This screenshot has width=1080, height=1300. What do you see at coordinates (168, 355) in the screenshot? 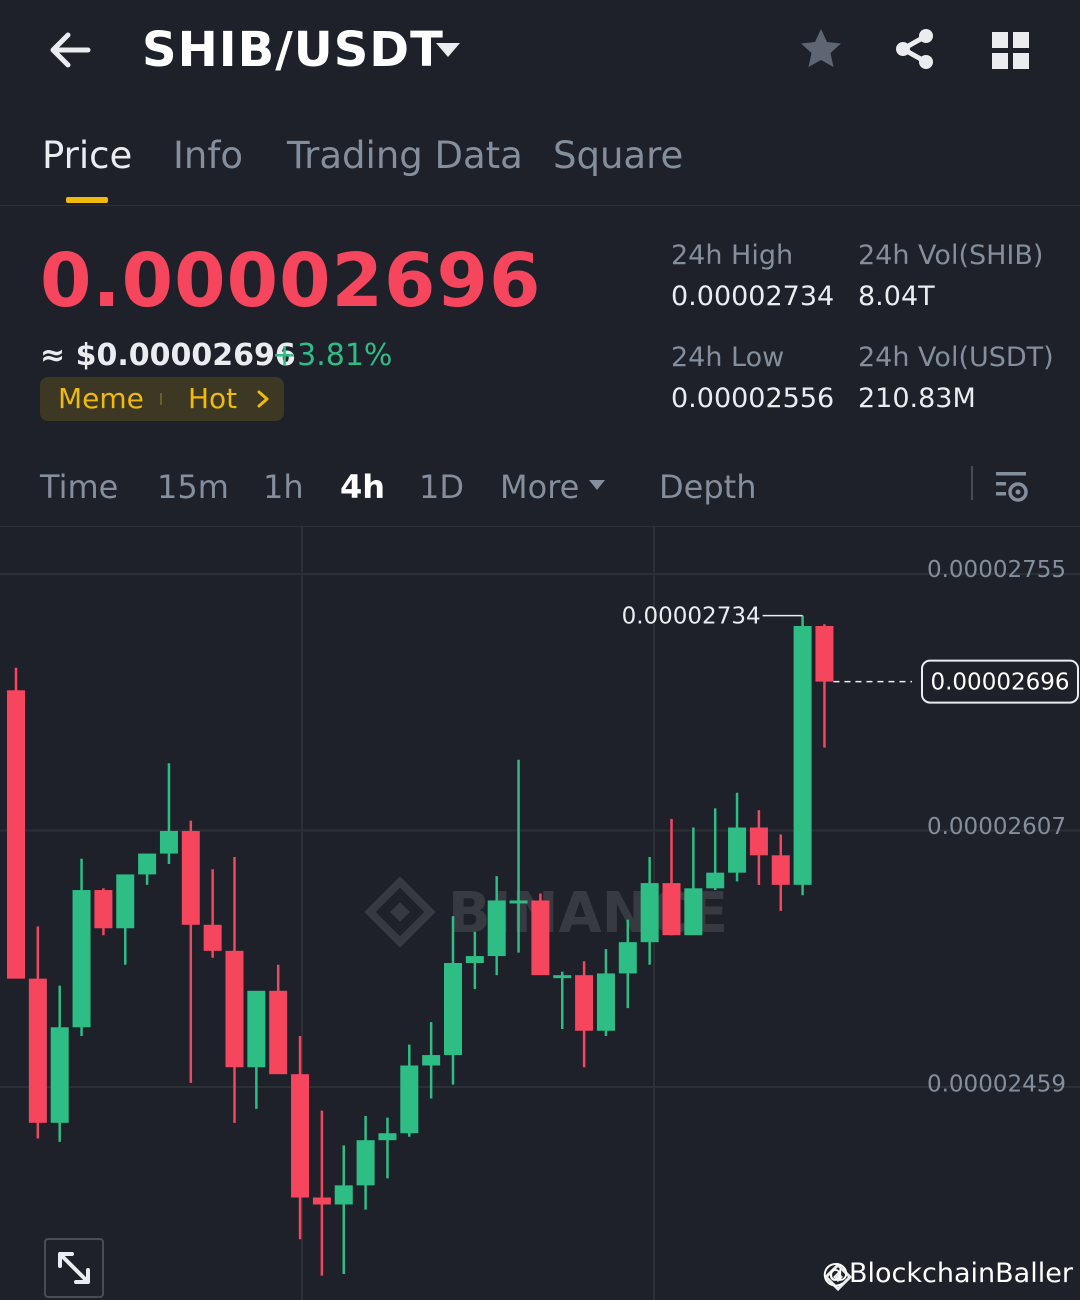
I see `usd-price: ≈ $0.00002696` at bounding box center [168, 355].